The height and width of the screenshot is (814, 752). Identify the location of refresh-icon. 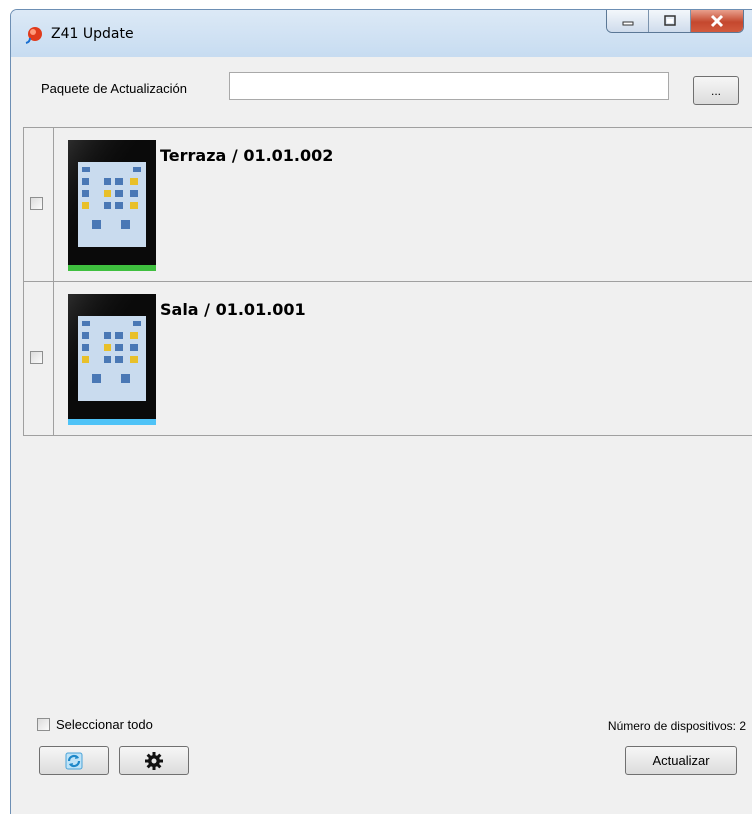
(74, 760).